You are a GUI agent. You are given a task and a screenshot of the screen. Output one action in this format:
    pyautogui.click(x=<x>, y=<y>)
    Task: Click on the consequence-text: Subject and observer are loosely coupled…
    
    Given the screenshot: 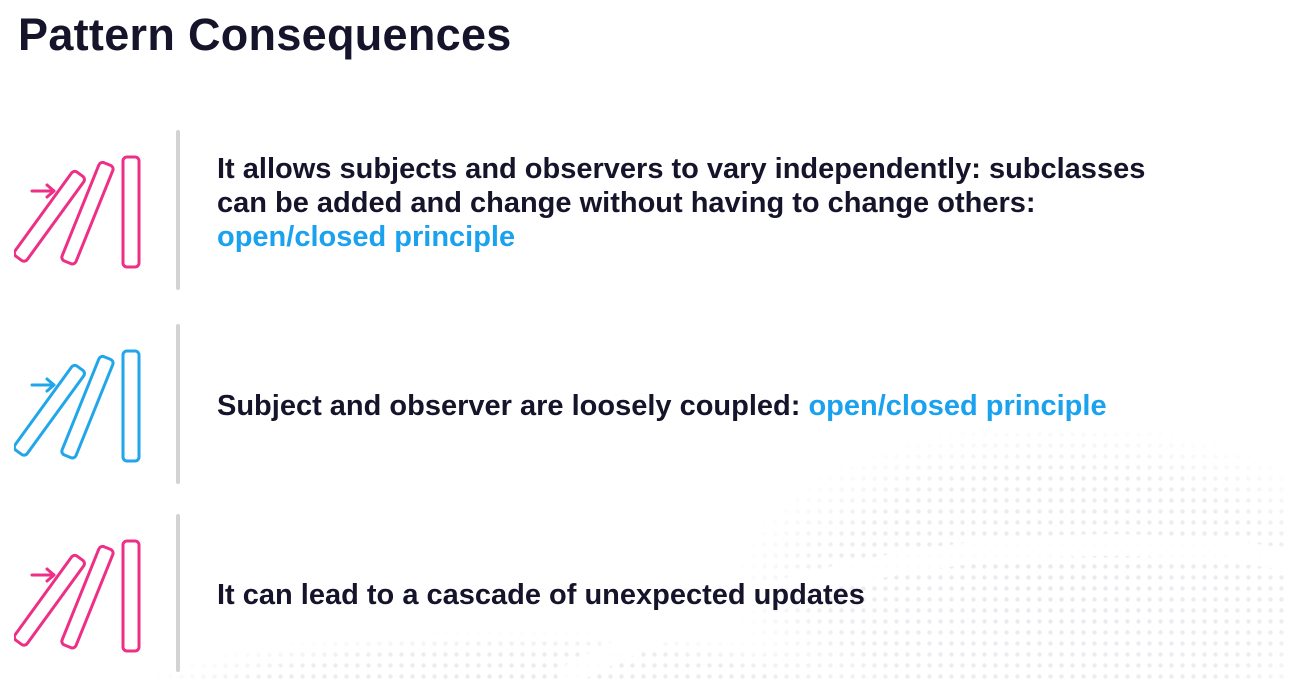 What is the action you would take?
    pyautogui.click(x=750, y=406)
    